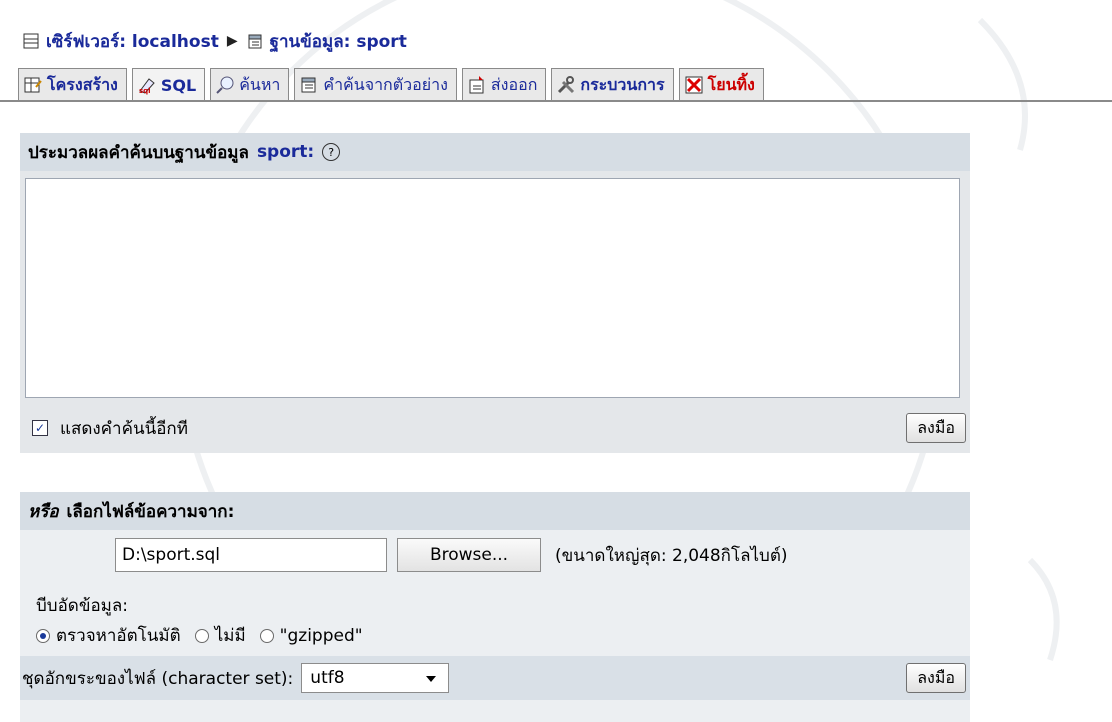 The width and height of the screenshot is (1112, 722). What do you see at coordinates (495, 152) in the screenshot?
I see `sql-panel-header: ประมวลผลคำค้นบนฐานข้อมูล sport: ?` at bounding box center [495, 152].